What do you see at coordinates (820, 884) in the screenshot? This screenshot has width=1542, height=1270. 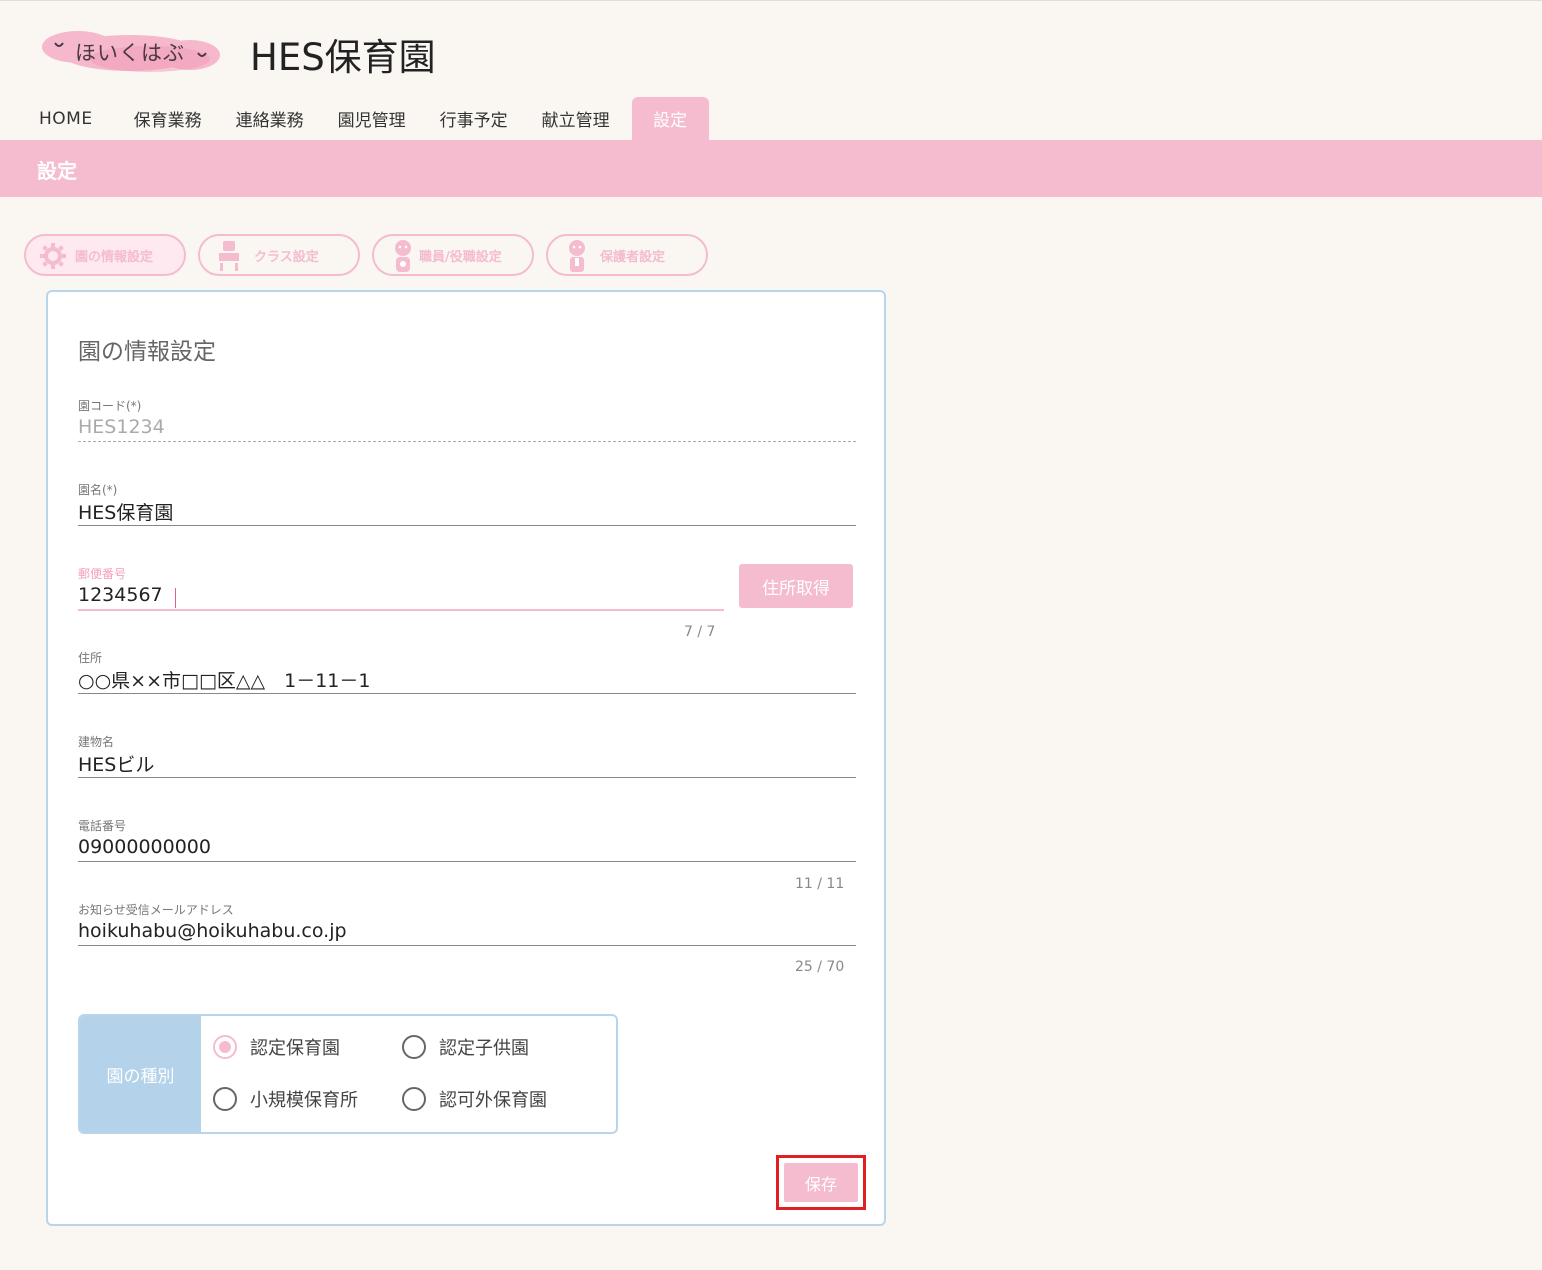 I see `phone-counter: 11 / 11` at bounding box center [820, 884].